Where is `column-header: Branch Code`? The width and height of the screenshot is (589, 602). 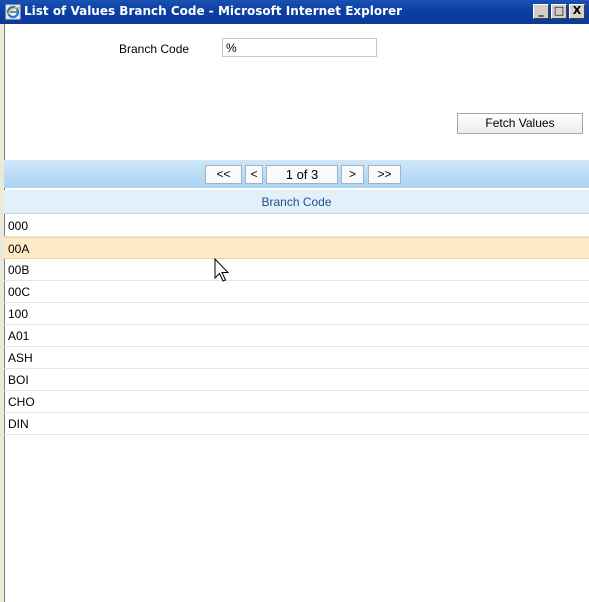 column-header: Branch Code is located at coordinates (296, 202).